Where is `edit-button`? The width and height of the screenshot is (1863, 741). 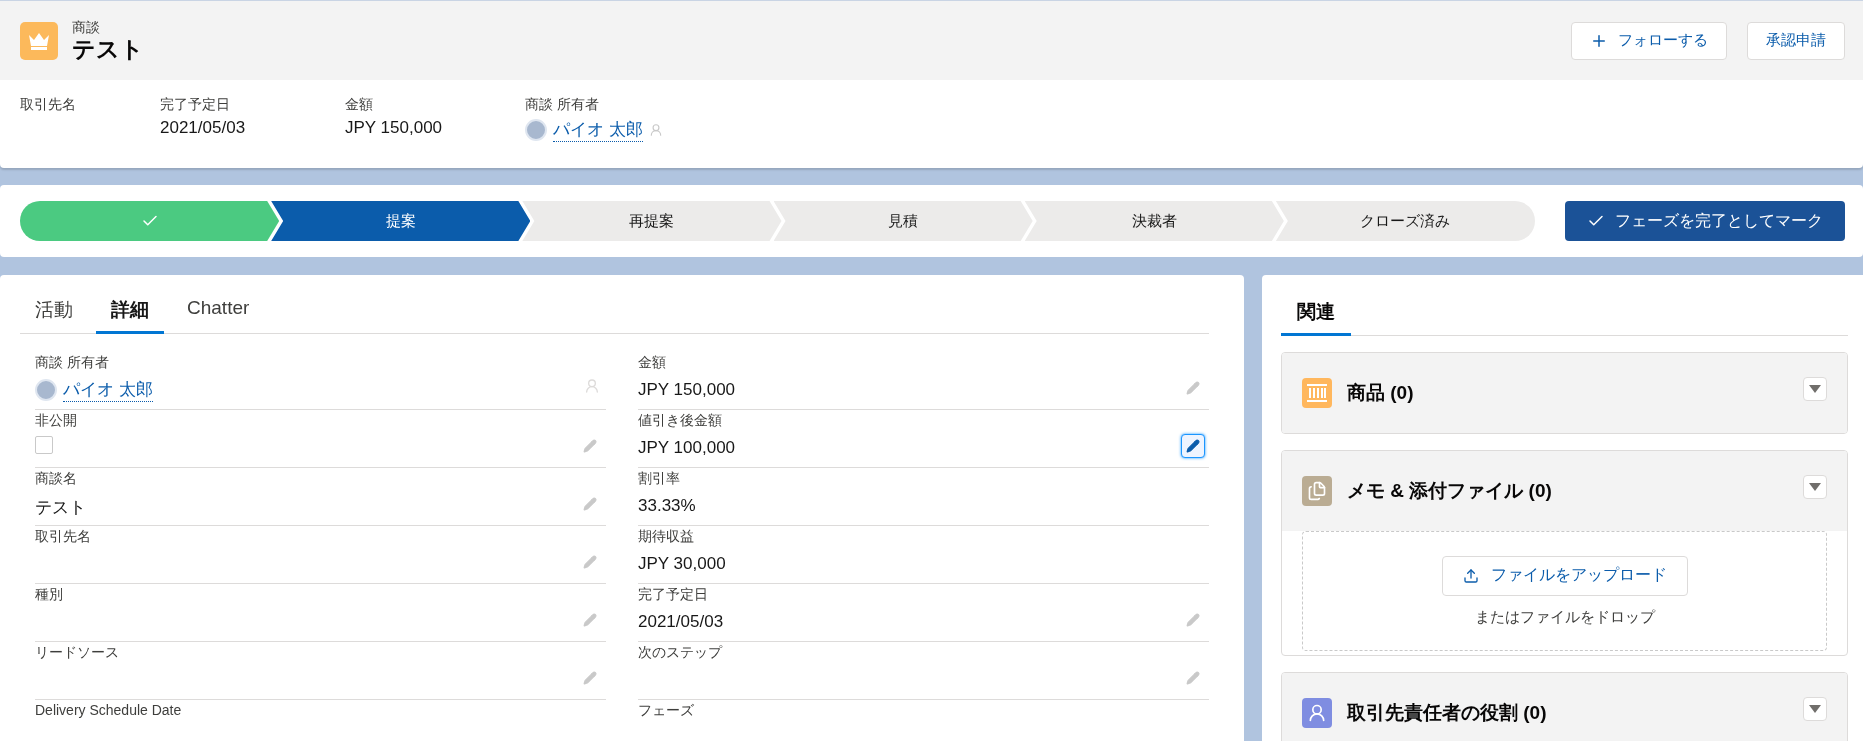
edit-button is located at coordinates (1193, 446).